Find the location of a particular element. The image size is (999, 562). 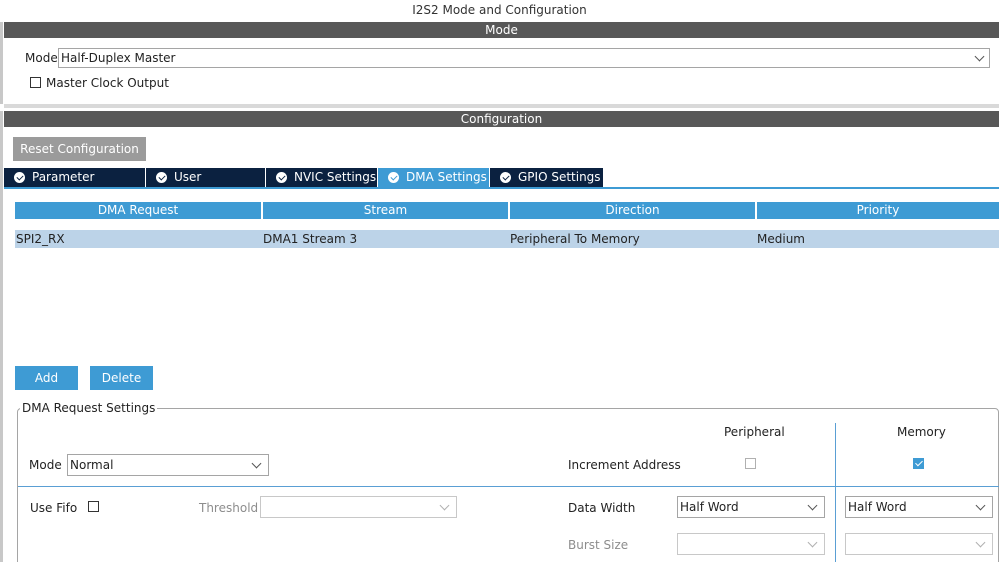

memory-data-width-value: Half Word is located at coordinates (877, 507).